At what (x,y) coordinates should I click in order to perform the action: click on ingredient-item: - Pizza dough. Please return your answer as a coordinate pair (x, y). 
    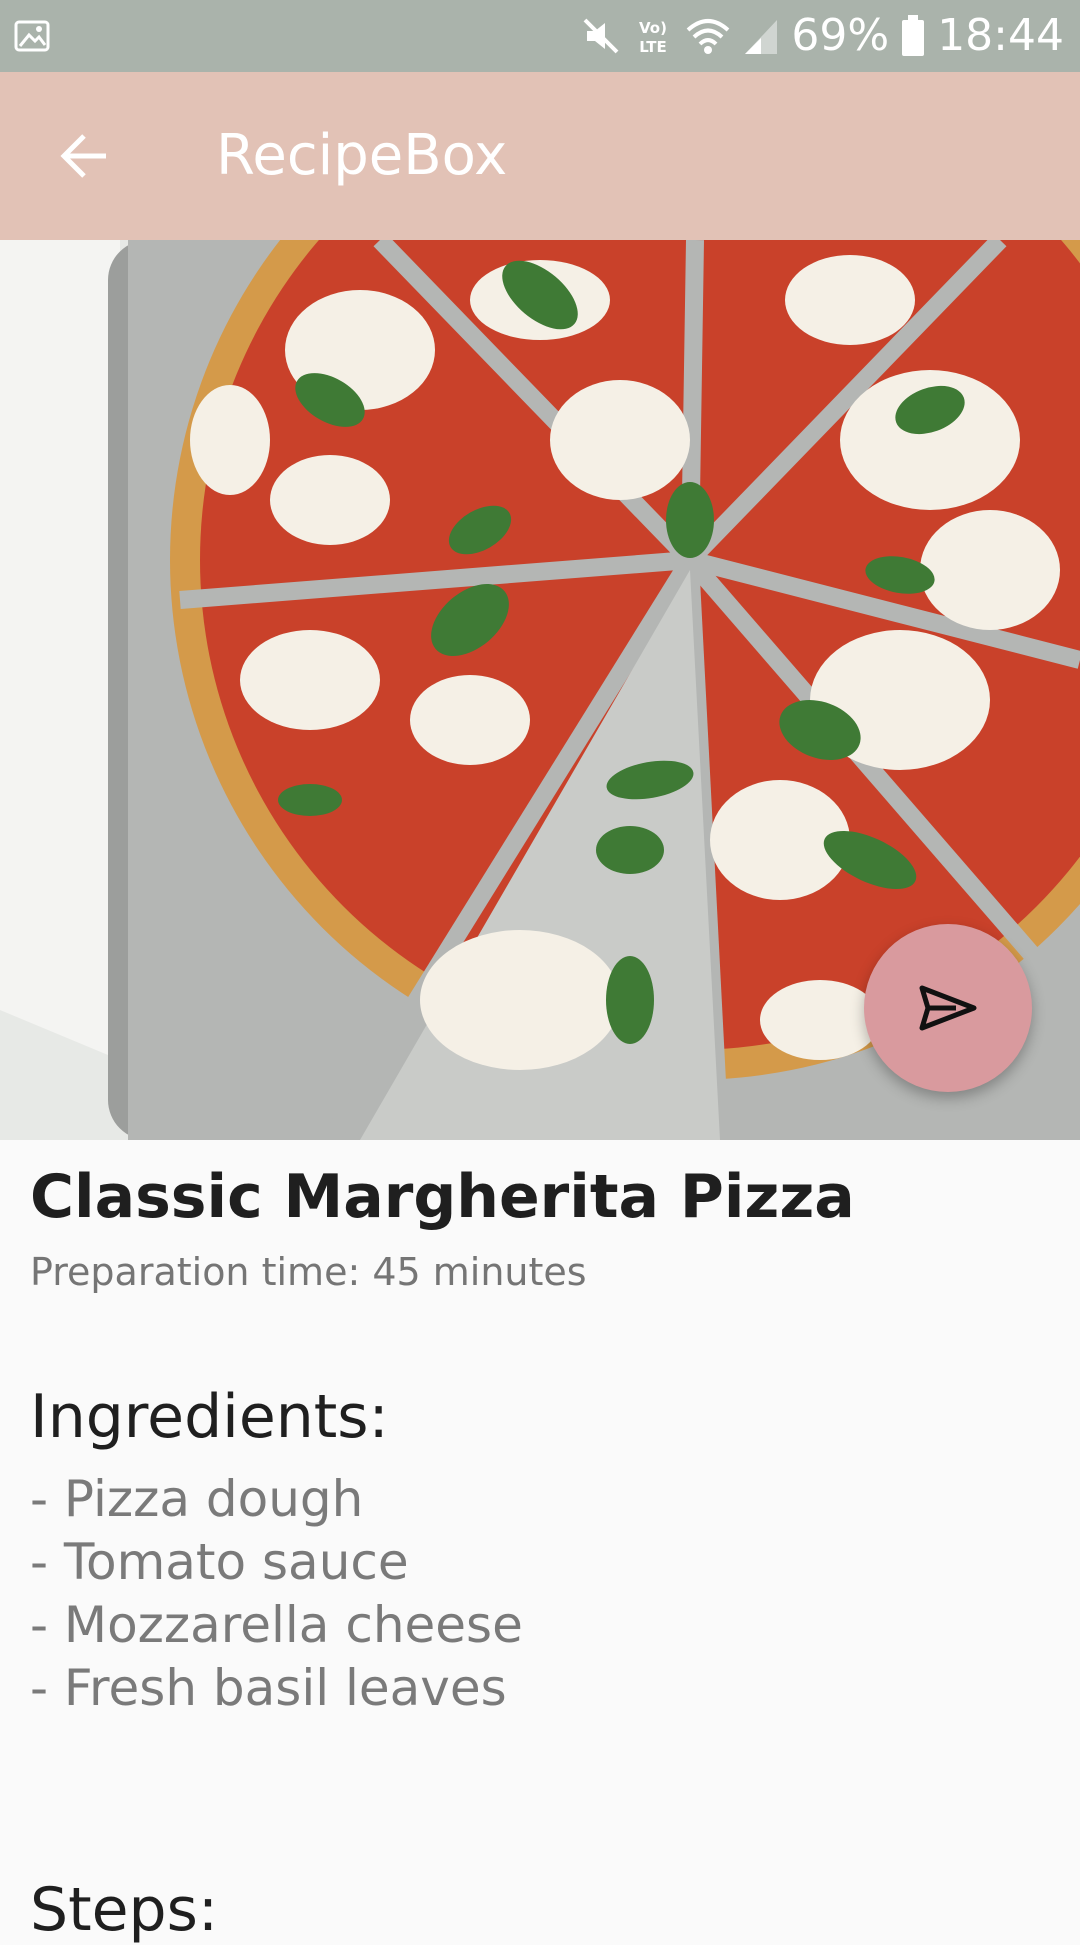
    Looking at the image, I should click on (197, 1499).